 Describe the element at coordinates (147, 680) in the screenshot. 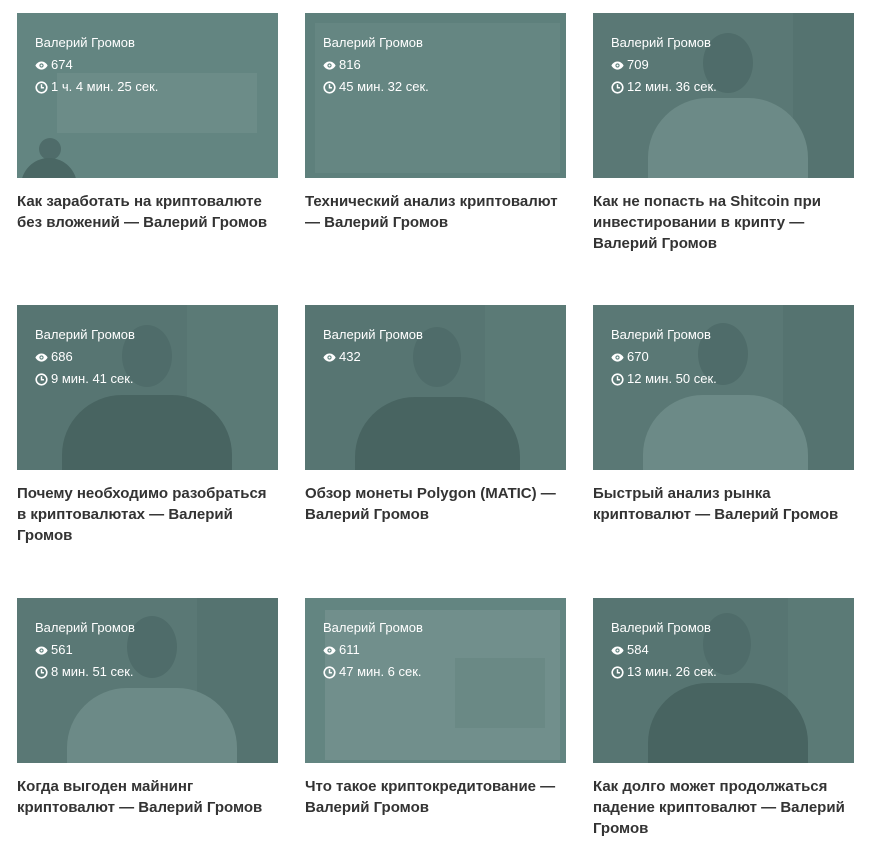

I see `video-thumbnail: Валерий Громов 561 8 мин. 51 сек.` at that location.